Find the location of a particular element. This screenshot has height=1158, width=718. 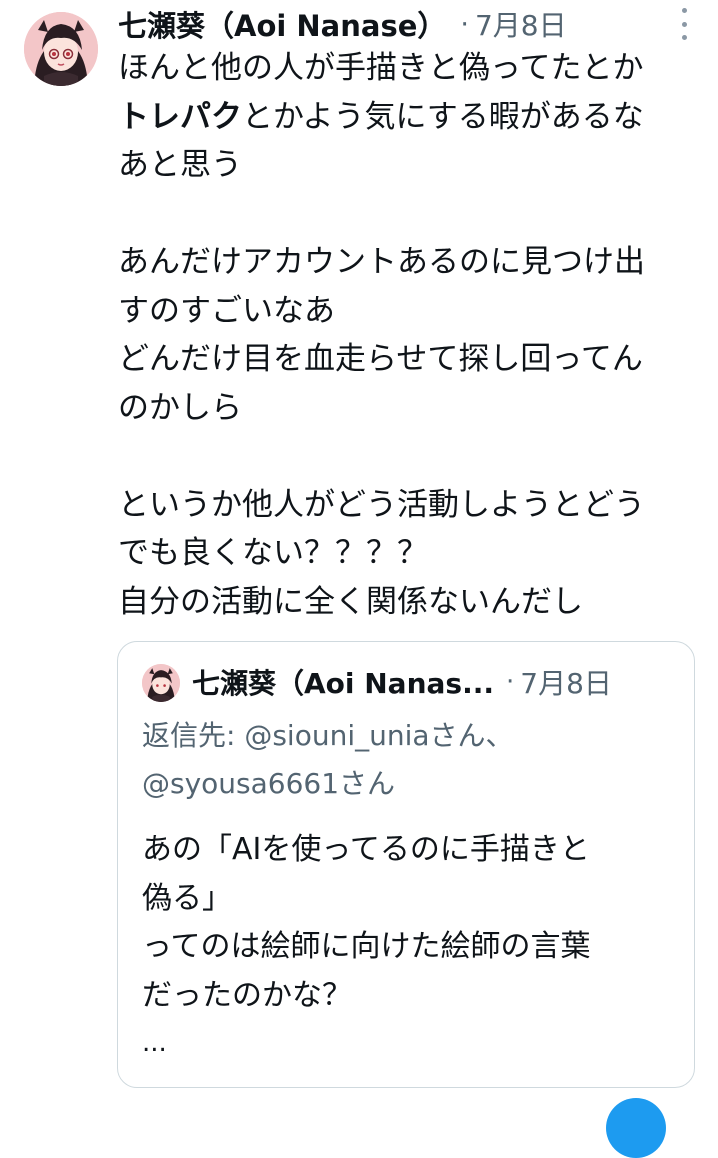

tweet-text-segment: とかよう気にする暇があるな is located at coordinates (443, 116).